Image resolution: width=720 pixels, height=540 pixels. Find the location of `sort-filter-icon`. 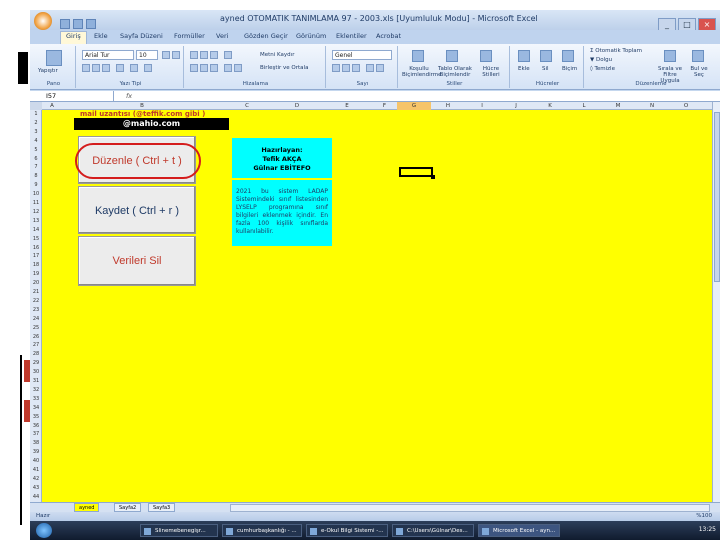

sort-filter-icon is located at coordinates (670, 56).